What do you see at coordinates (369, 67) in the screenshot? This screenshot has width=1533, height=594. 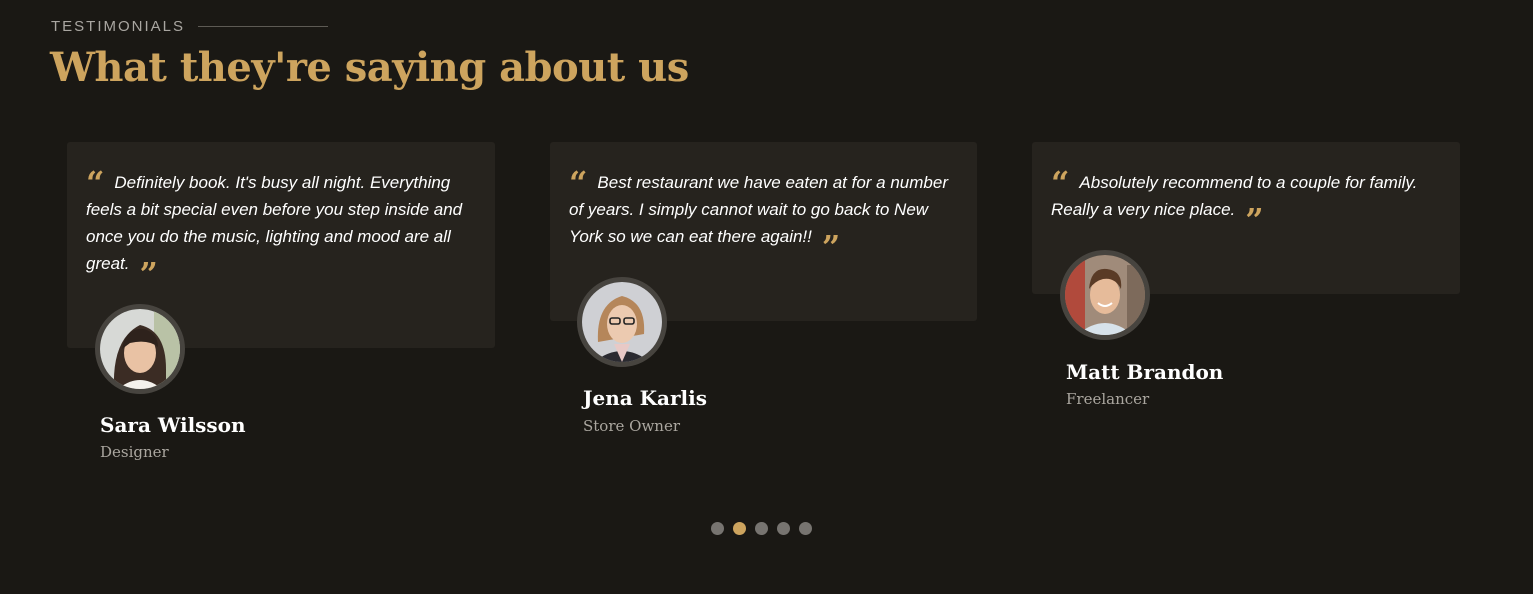 I see `section-title: What they're saying about us` at bounding box center [369, 67].